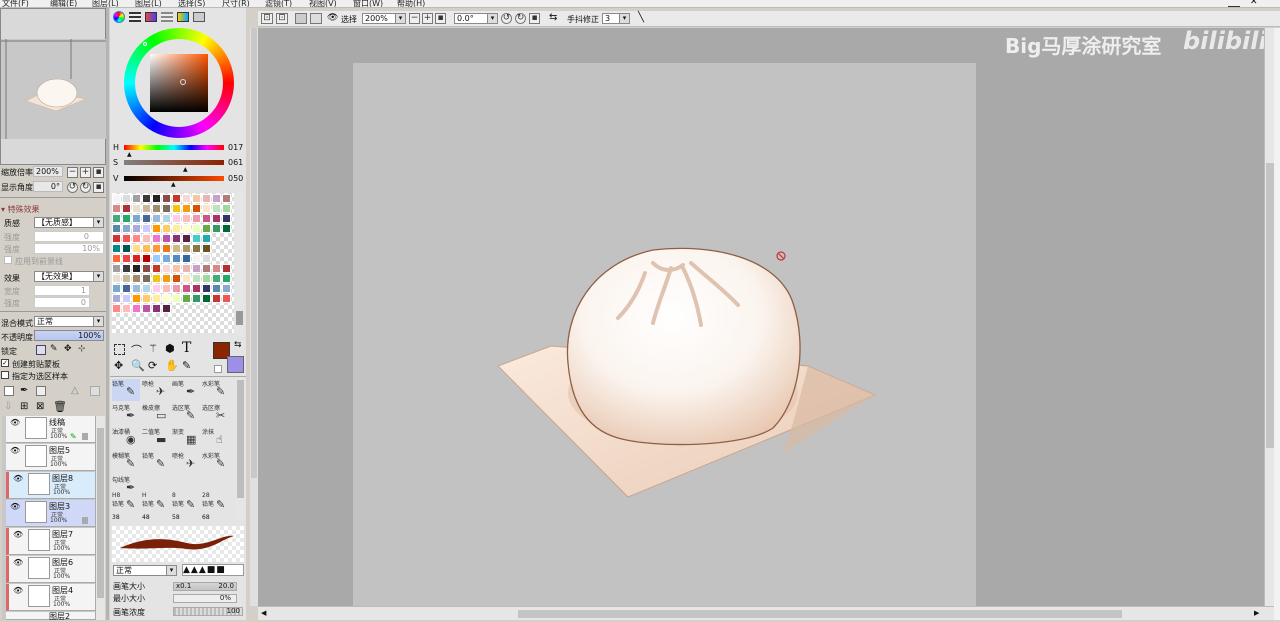  Describe the element at coordinates (135, 17) in the screenshot. I see `rgb-slider-mode-icon` at that location.